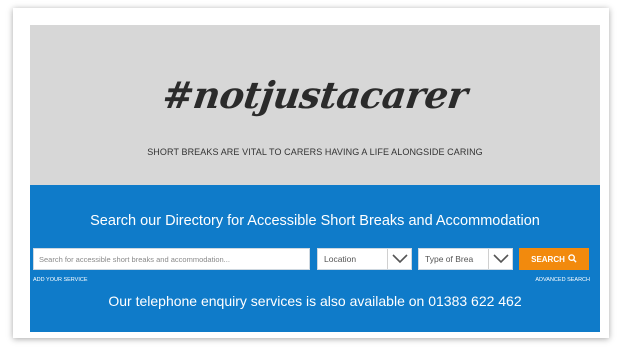 The height and width of the screenshot is (347, 622). Describe the element at coordinates (562, 280) in the screenshot. I see `advanced-search-link: ADVANCED SEARCH` at that location.